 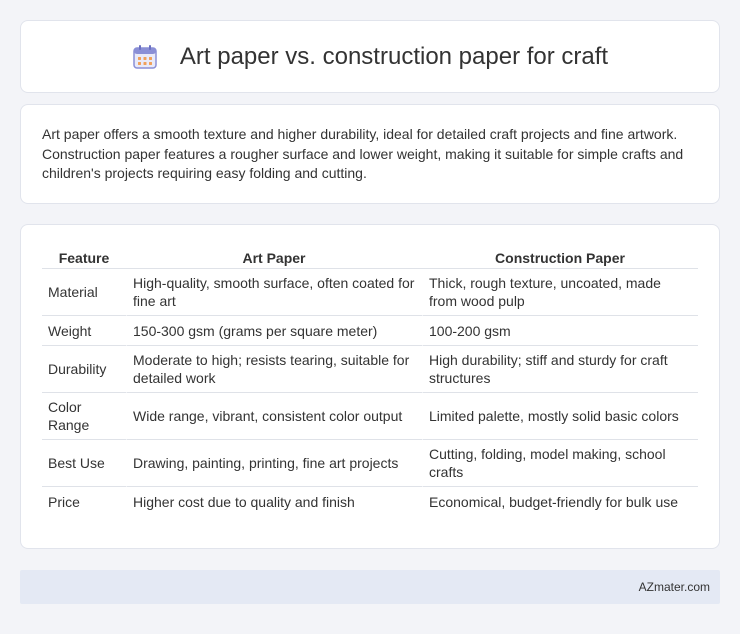 I want to click on header-art-paper: Art Paper, so click(x=274, y=257).